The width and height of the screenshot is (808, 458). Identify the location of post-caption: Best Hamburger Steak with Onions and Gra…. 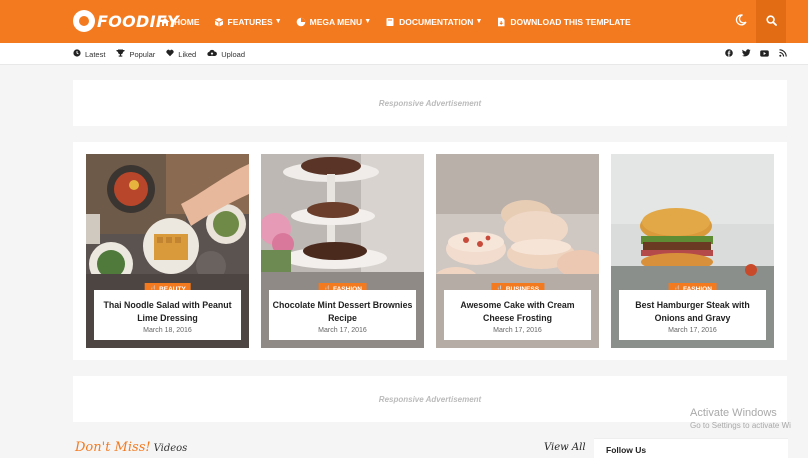
(692, 315).